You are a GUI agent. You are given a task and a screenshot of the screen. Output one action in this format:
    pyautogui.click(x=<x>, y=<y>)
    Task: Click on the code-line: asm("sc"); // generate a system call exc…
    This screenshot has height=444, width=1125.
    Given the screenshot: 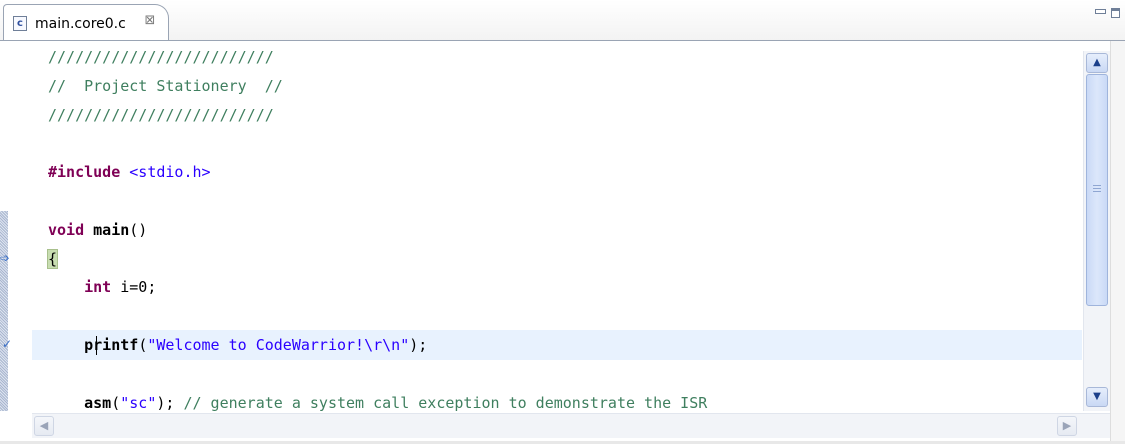 What is the action you would take?
    pyautogui.click(x=557, y=399)
    